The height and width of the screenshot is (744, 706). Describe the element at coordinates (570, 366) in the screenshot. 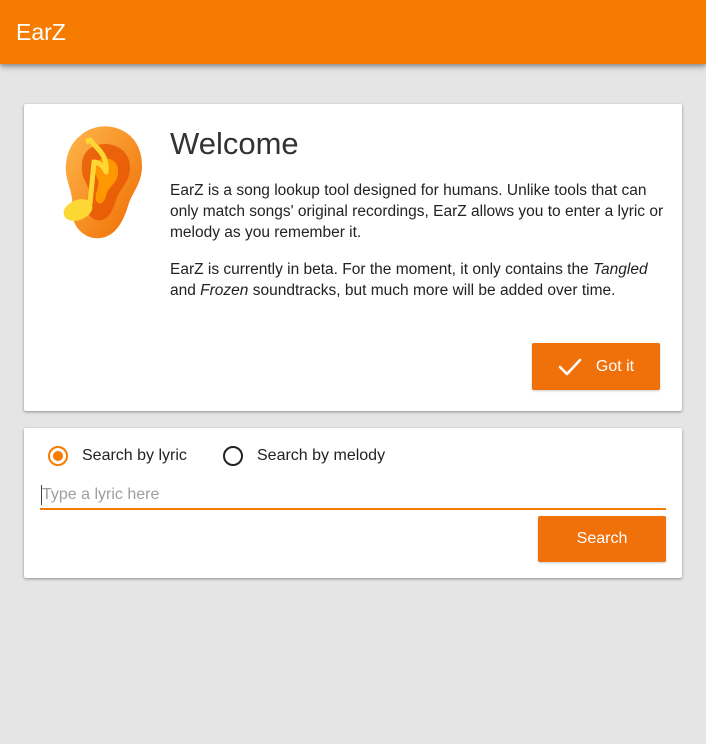

I see `checkmark-icon` at that location.